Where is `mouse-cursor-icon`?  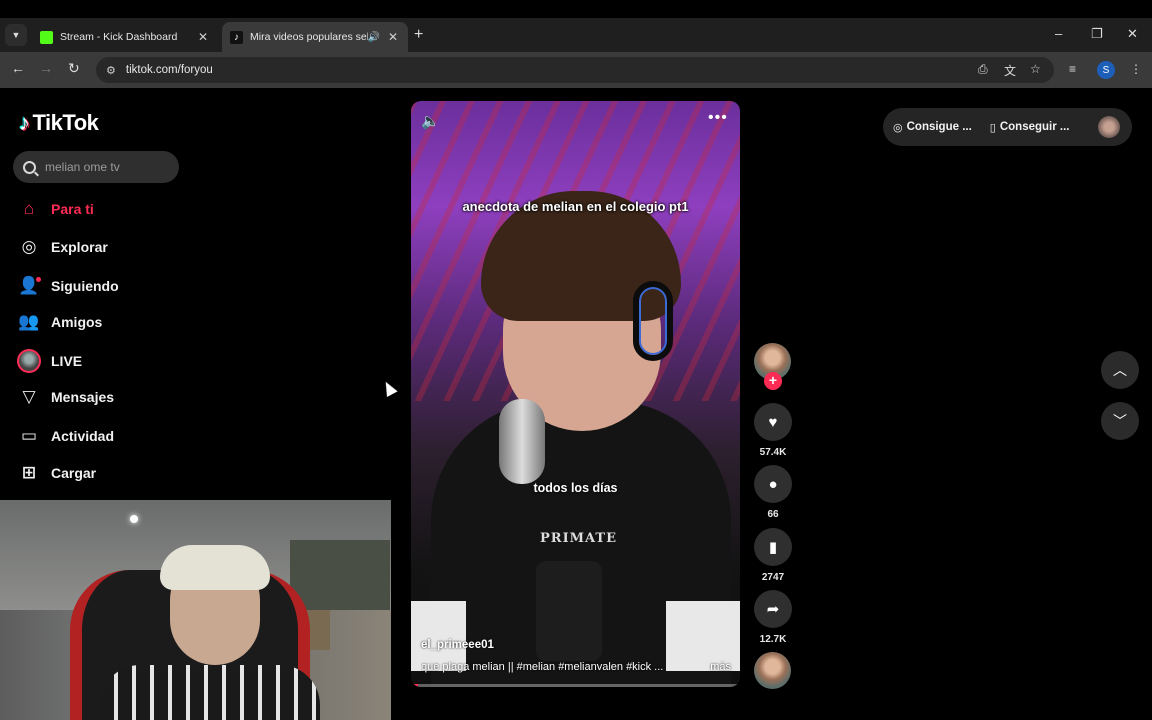 mouse-cursor-icon is located at coordinates (389, 388).